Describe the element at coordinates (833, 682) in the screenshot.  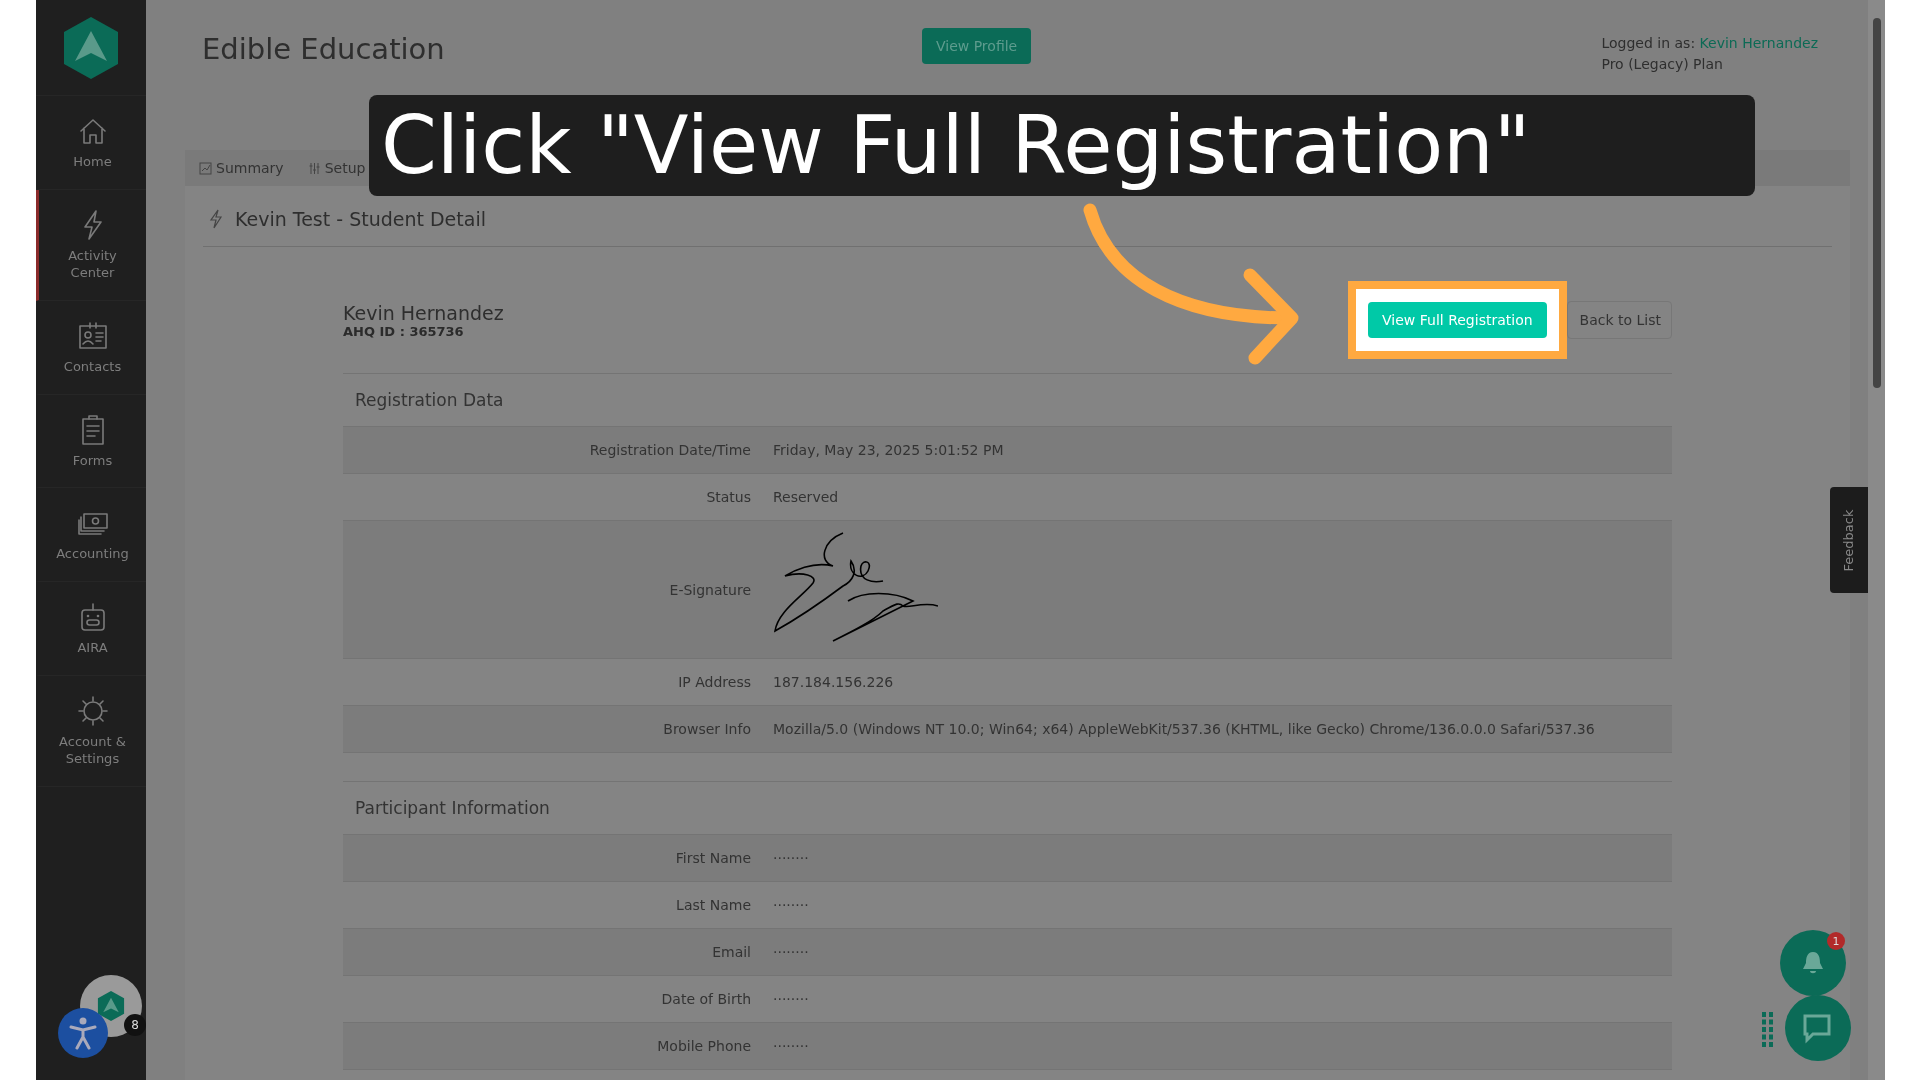
I see `field-value: 187.184.156.226` at that location.